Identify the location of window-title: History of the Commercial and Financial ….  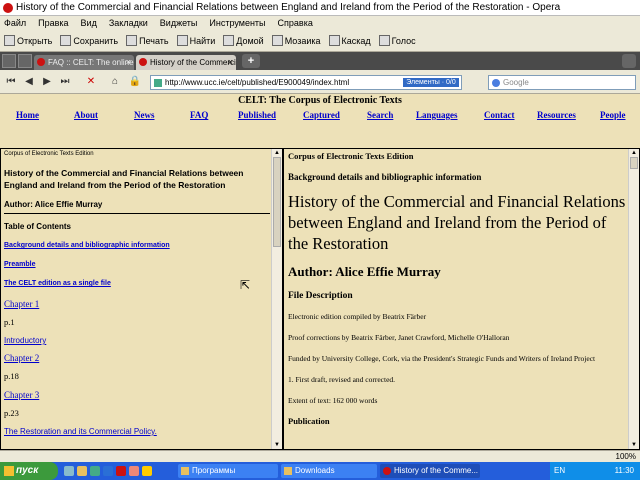
(288, 7).